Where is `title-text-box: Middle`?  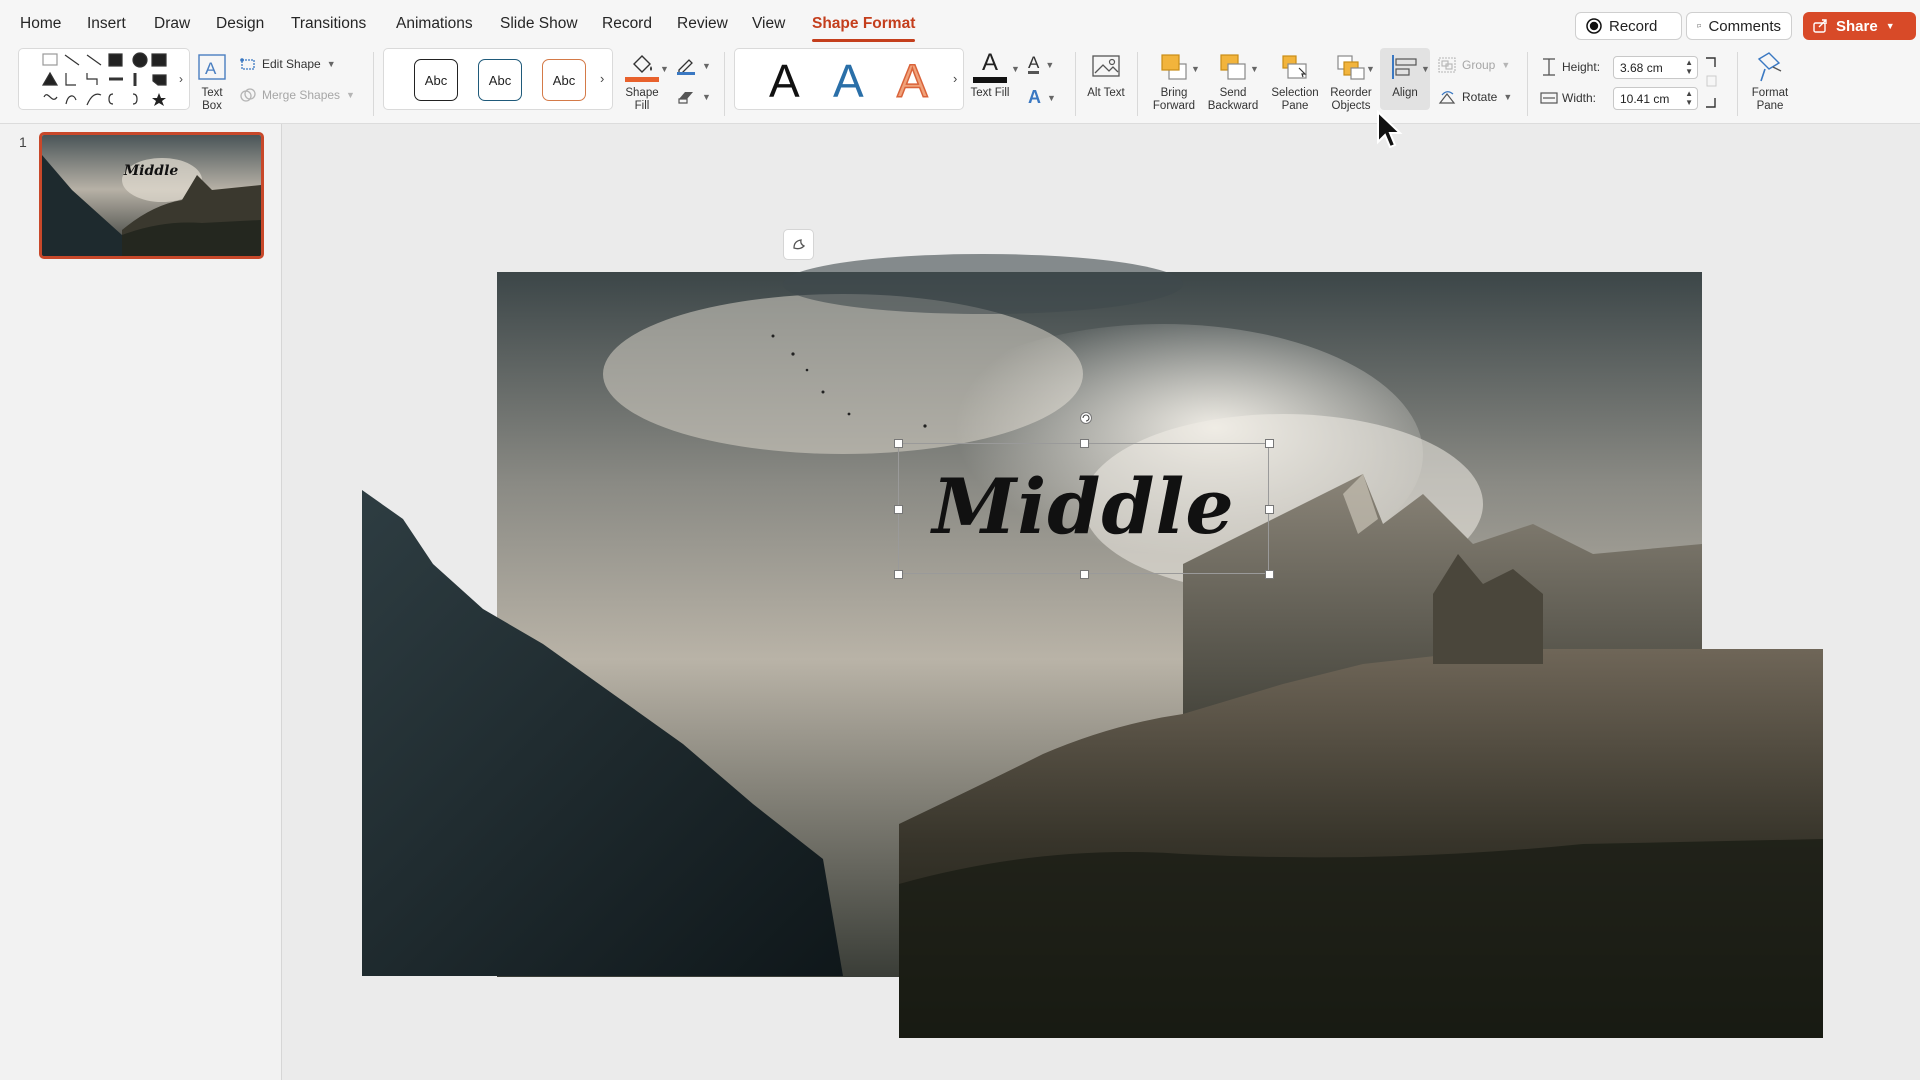
title-text-box: Middle is located at coordinates (1084, 509).